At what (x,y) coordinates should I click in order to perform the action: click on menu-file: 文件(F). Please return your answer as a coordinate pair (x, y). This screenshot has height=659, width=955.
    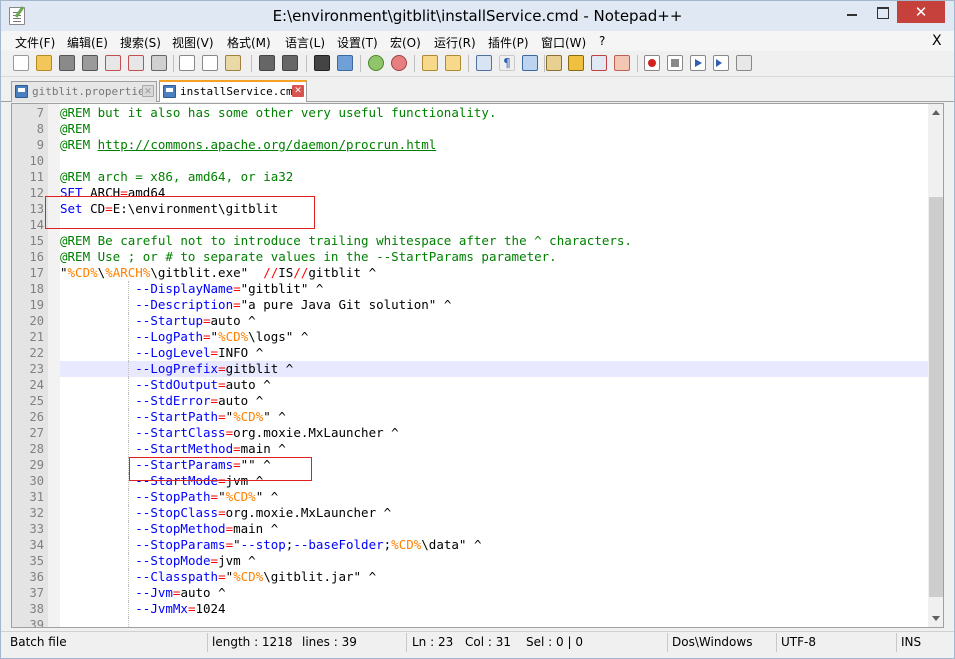
    Looking at the image, I should click on (35, 42).